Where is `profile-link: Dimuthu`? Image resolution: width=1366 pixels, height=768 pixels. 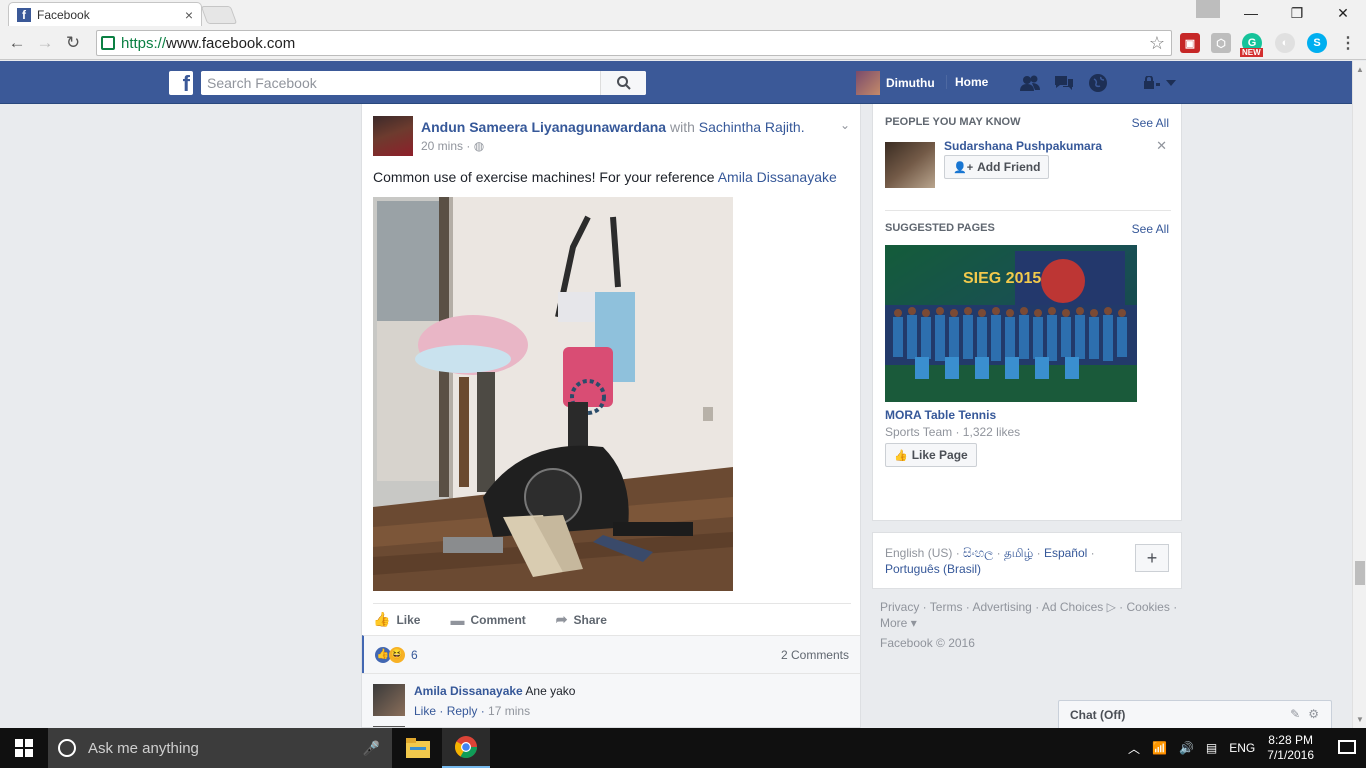 profile-link: Dimuthu is located at coordinates (895, 83).